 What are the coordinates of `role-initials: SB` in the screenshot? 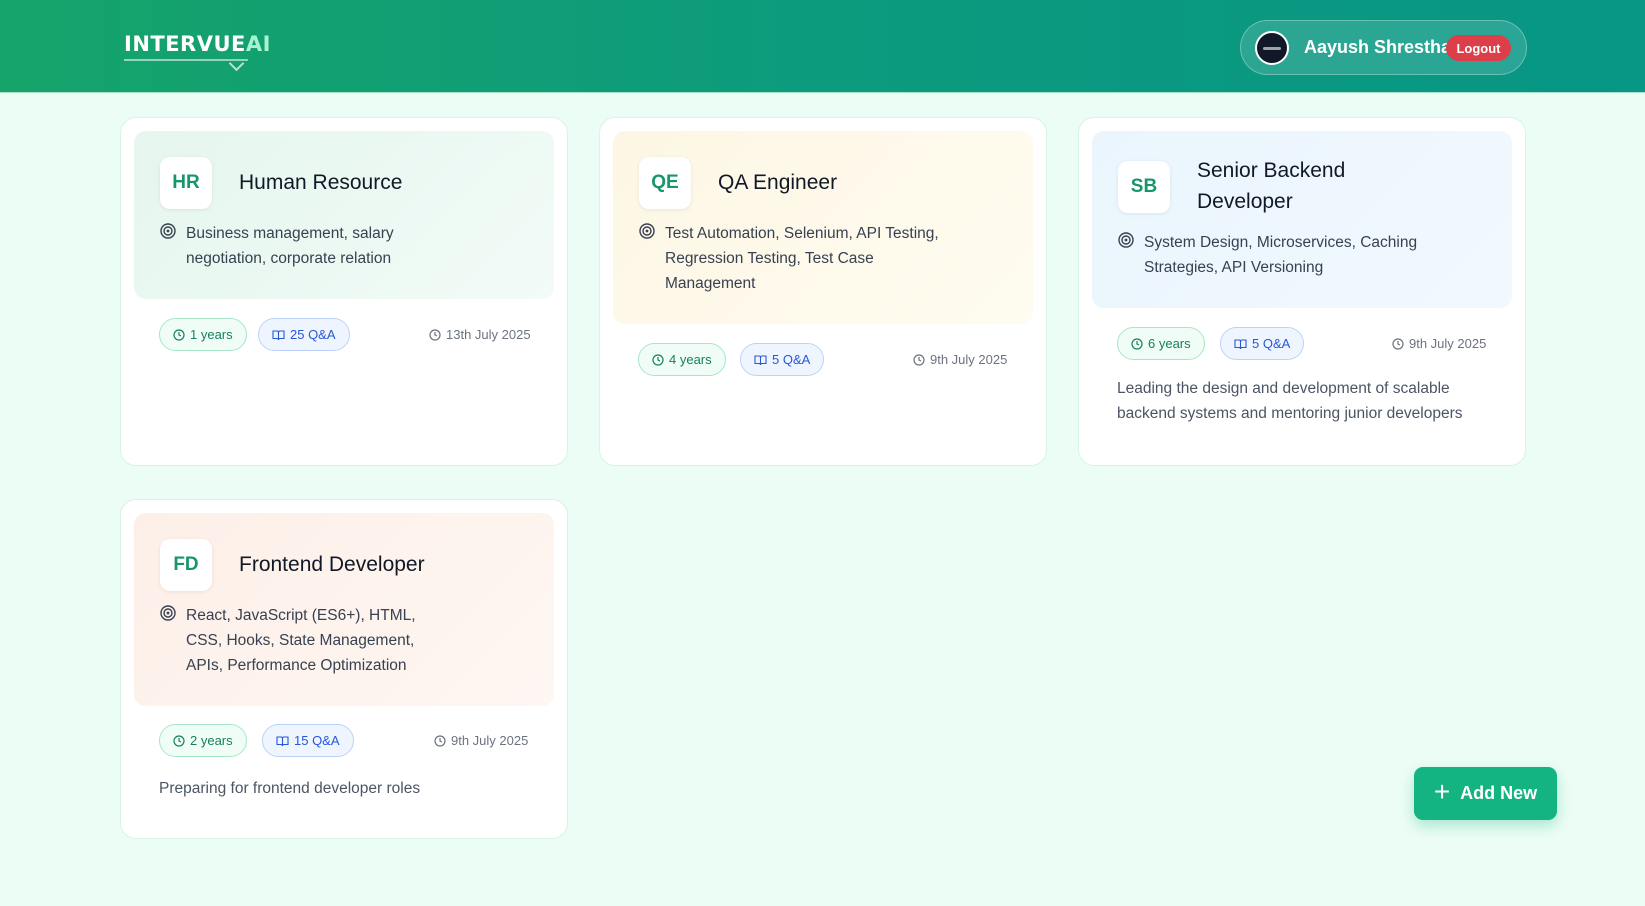 It's located at (1144, 187).